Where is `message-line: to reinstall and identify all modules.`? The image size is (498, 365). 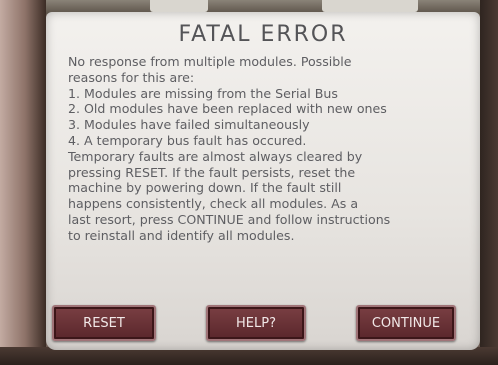 message-line: to reinstall and identify all modules. is located at coordinates (181, 235).